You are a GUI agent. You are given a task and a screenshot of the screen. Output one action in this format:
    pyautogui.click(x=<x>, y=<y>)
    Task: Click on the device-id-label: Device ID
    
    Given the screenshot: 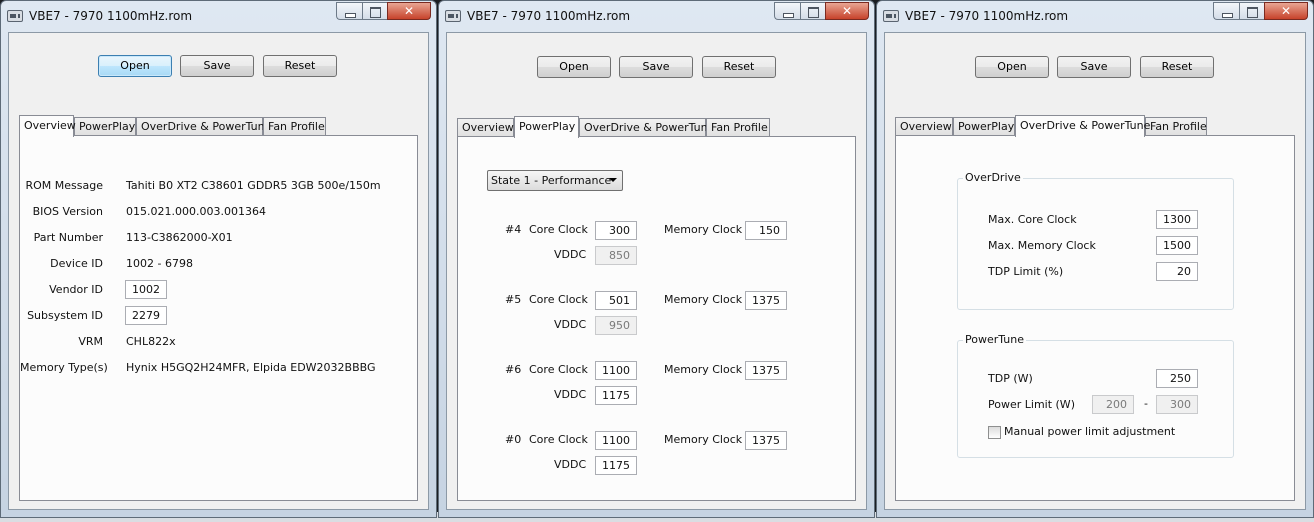 What is the action you would take?
    pyautogui.click(x=76, y=263)
    